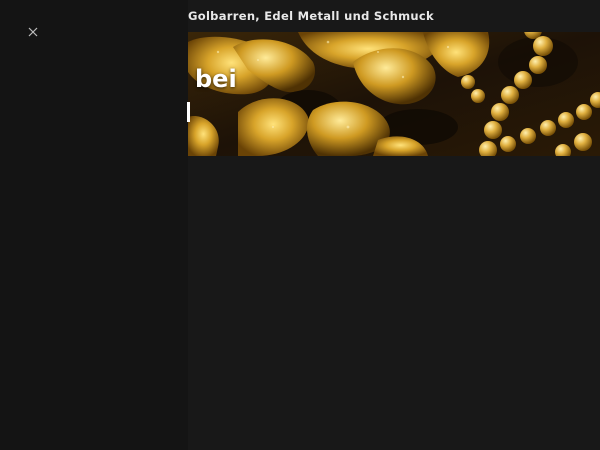  I want to click on hero-heading: bei, so click(216, 79).